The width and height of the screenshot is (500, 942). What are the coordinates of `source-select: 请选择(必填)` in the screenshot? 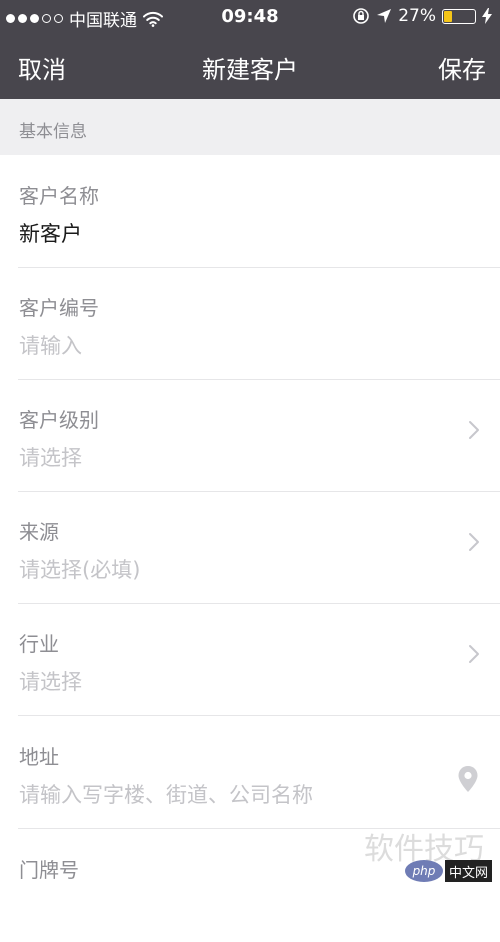 It's located at (79, 569).